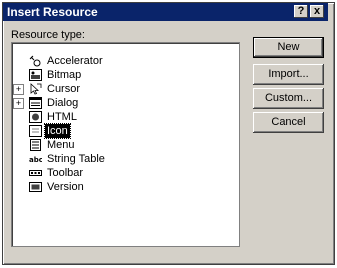 The image size is (337, 268). What do you see at coordinates (64, 89) in the screenshot?
I see `list-item-label: Cursor` at bounding box center [64, 89].